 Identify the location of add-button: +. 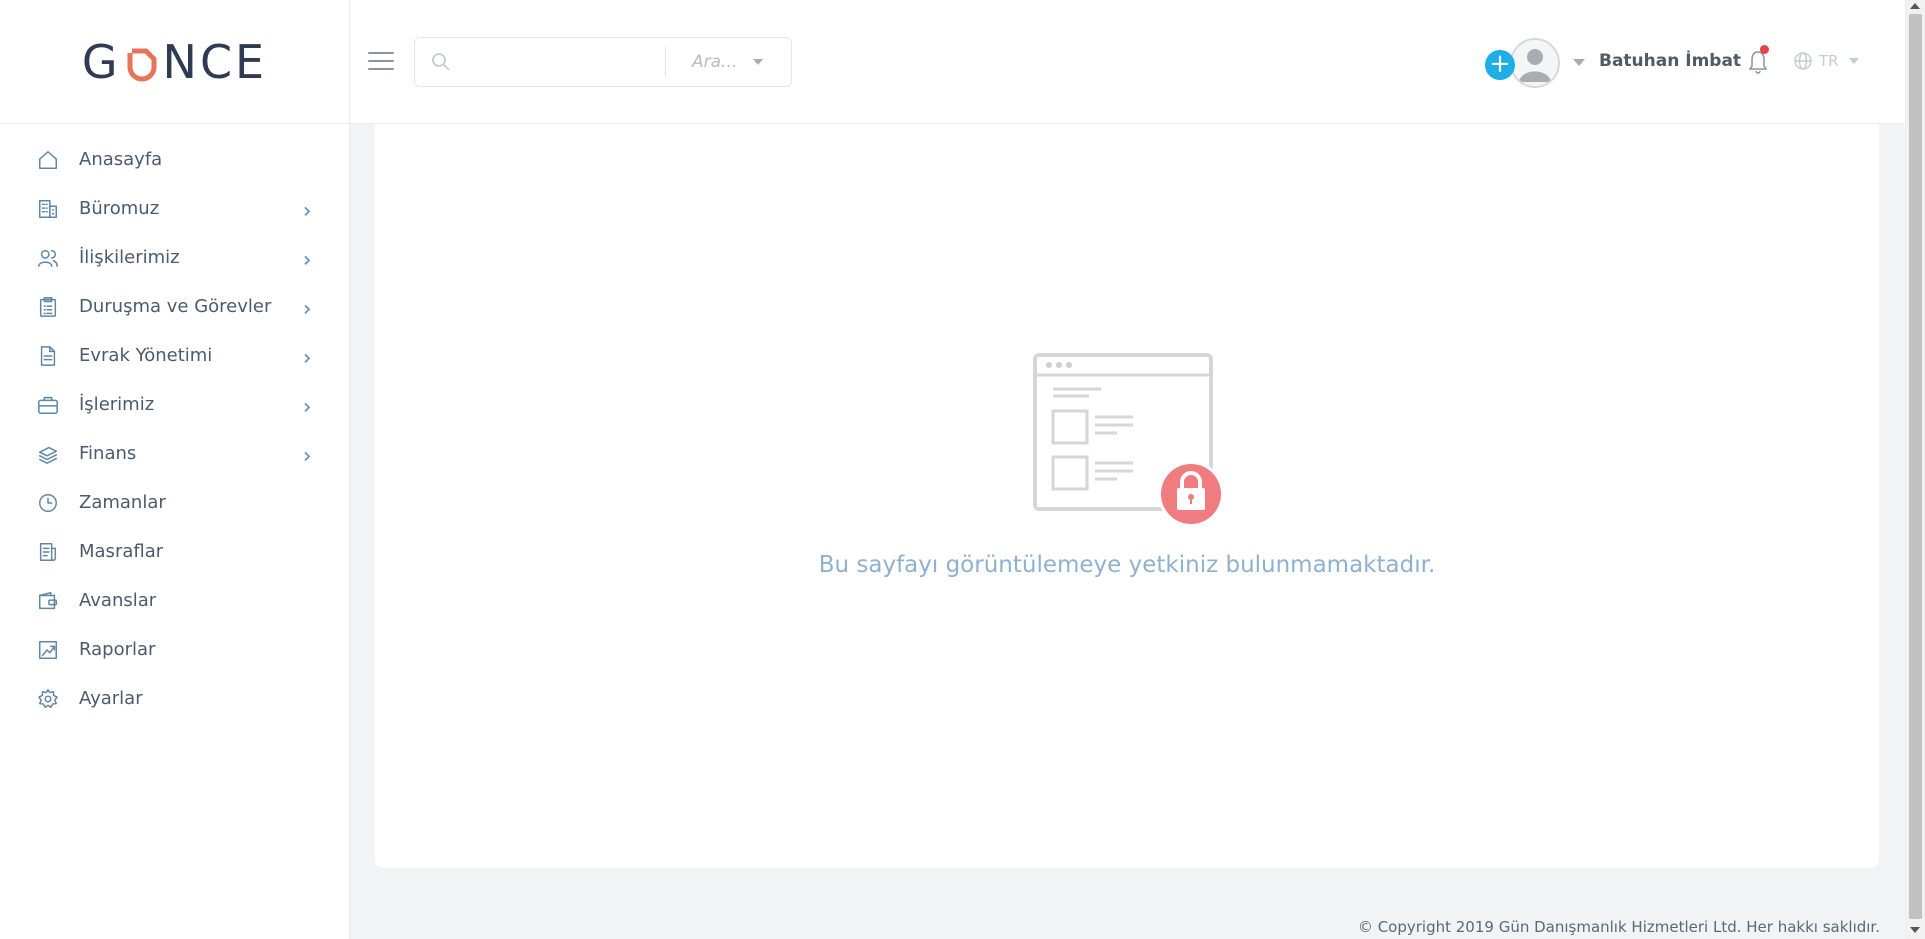
(1500, 65).